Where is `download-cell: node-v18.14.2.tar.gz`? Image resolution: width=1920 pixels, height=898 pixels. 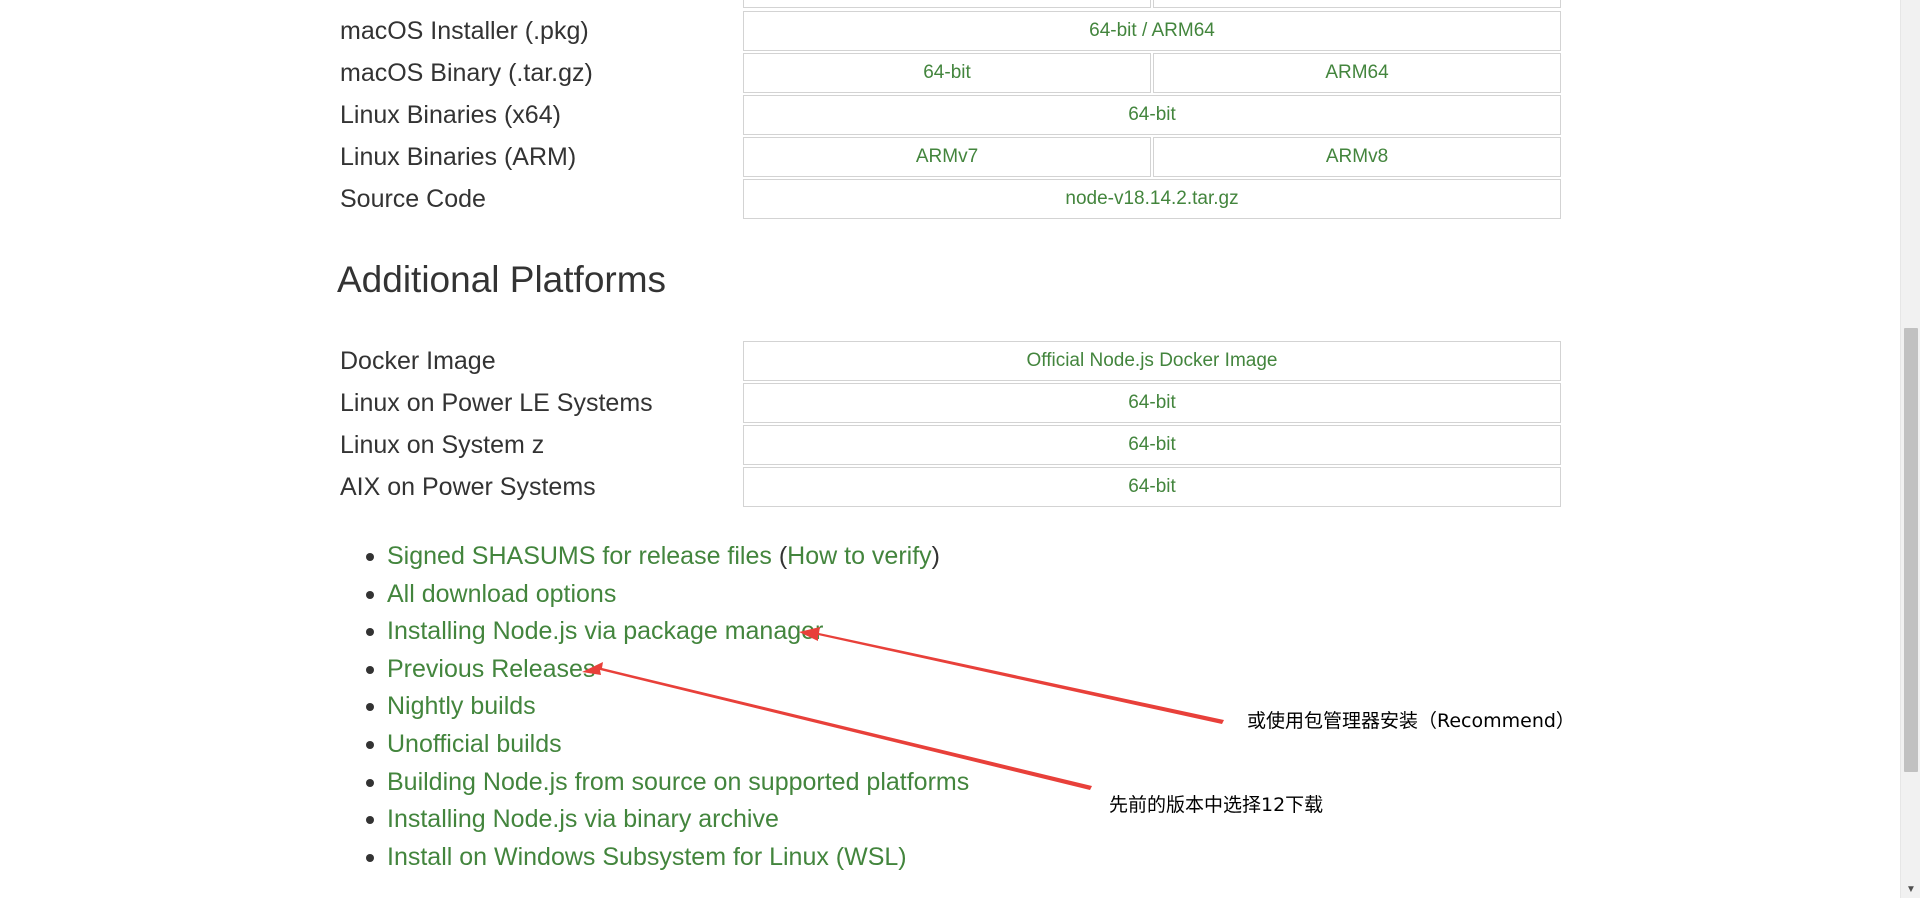 download-cell: node-v18.14.2.tar.gz is located at coordinates (1152, 199).